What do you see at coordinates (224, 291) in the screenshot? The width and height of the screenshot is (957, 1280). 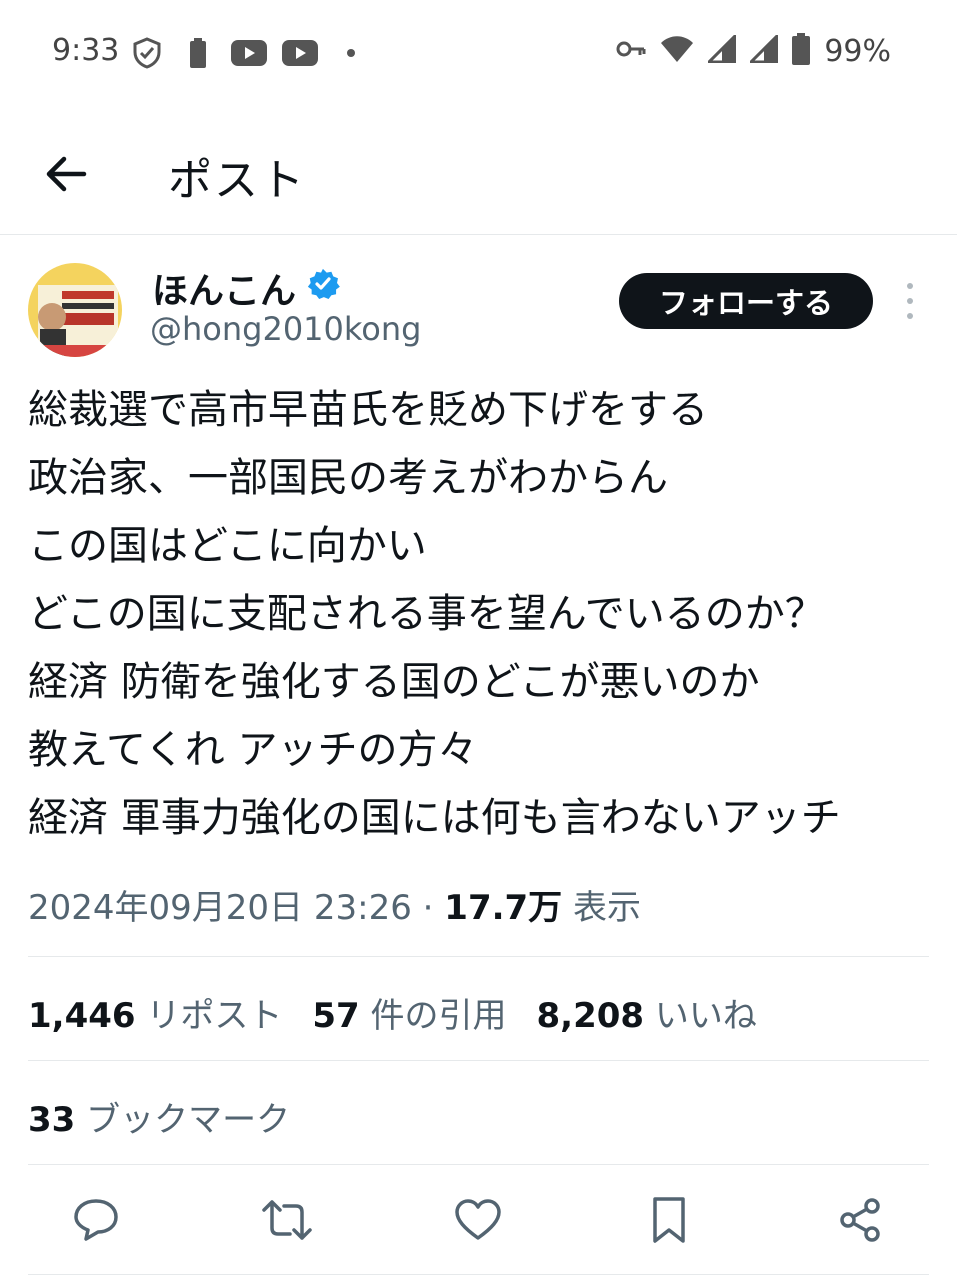 I see `author-name-text: ほんこん` at bounding box center [224, 291].